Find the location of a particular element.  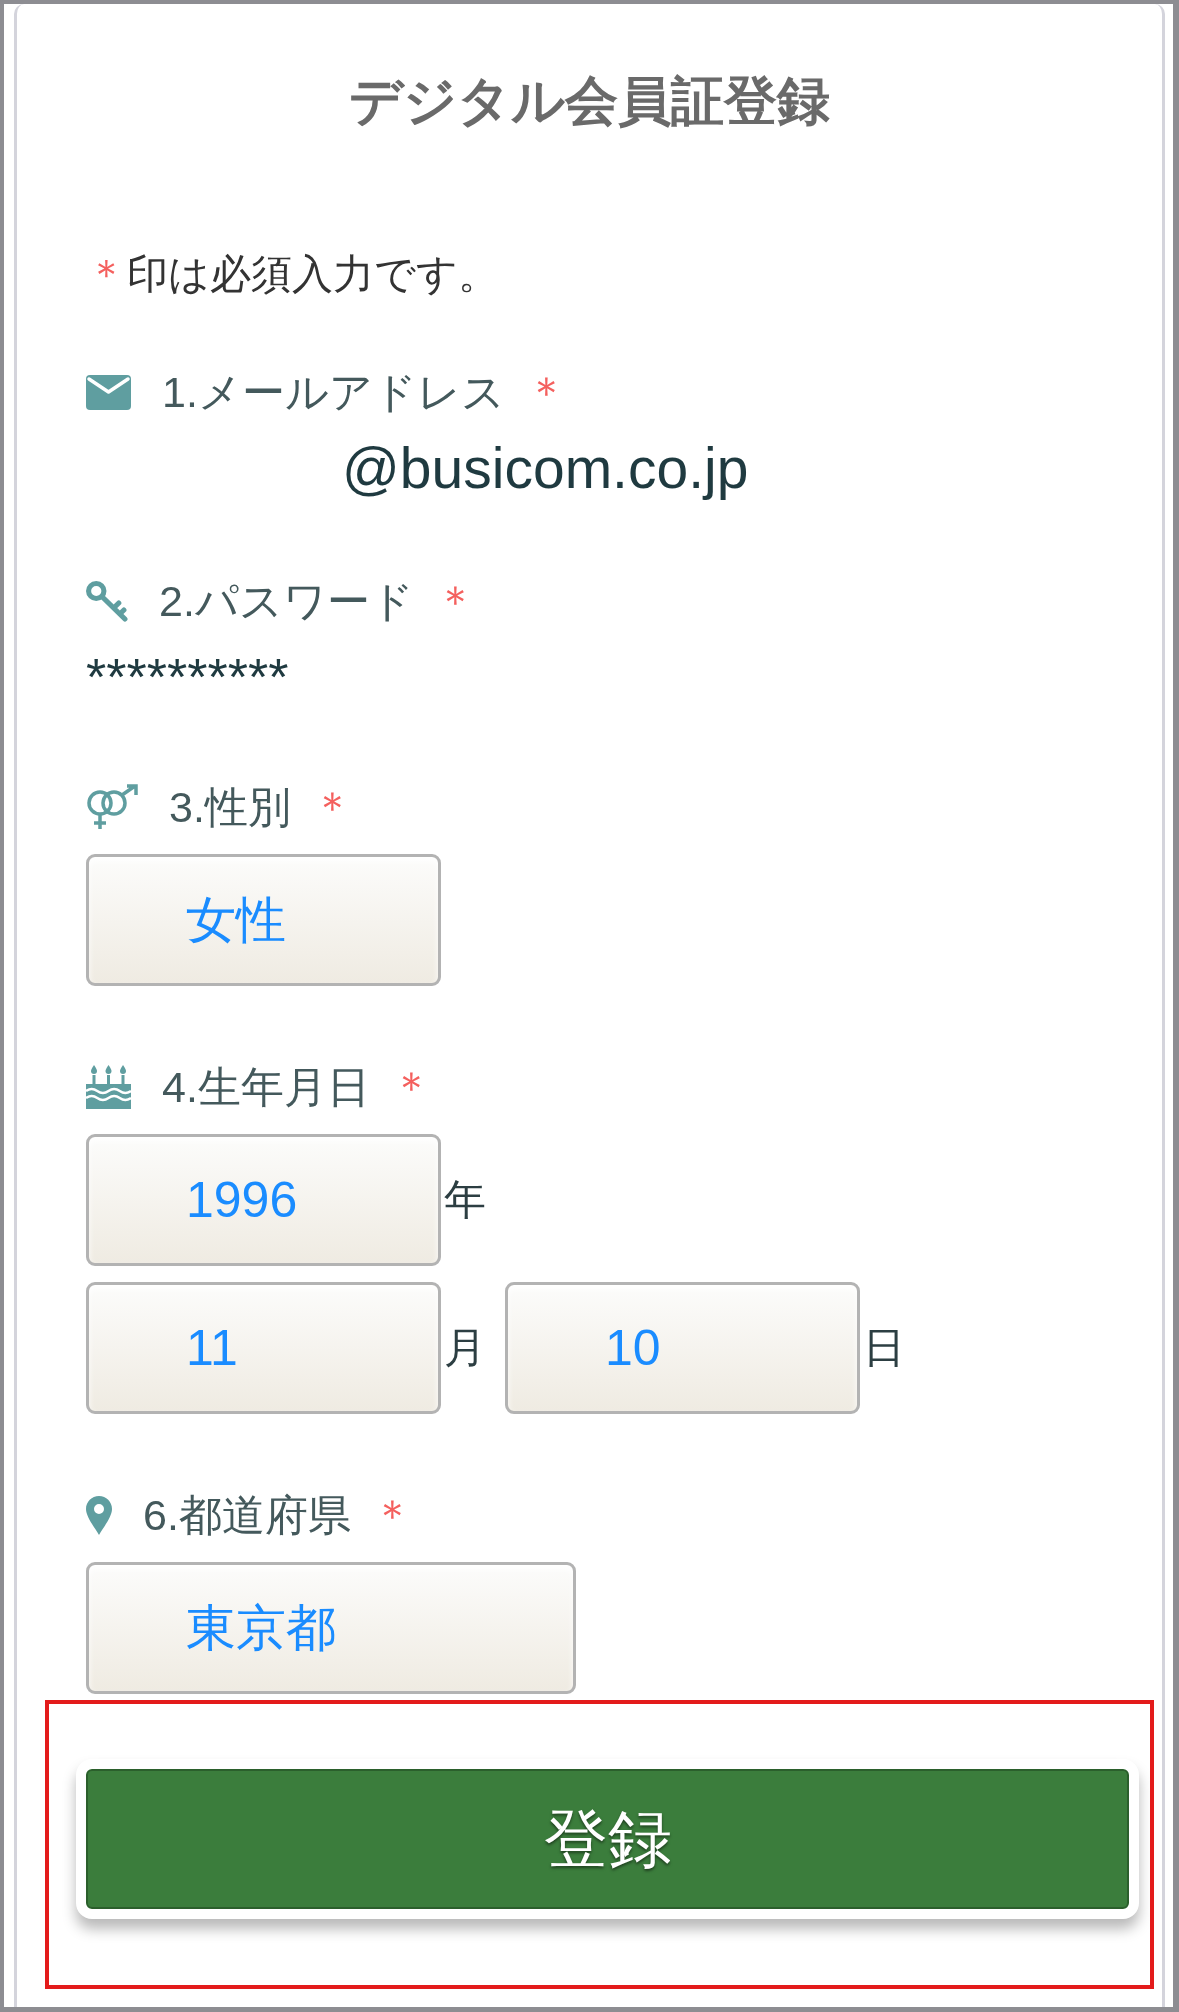

unit-label: 日 is located at coordinates (884, 1348).